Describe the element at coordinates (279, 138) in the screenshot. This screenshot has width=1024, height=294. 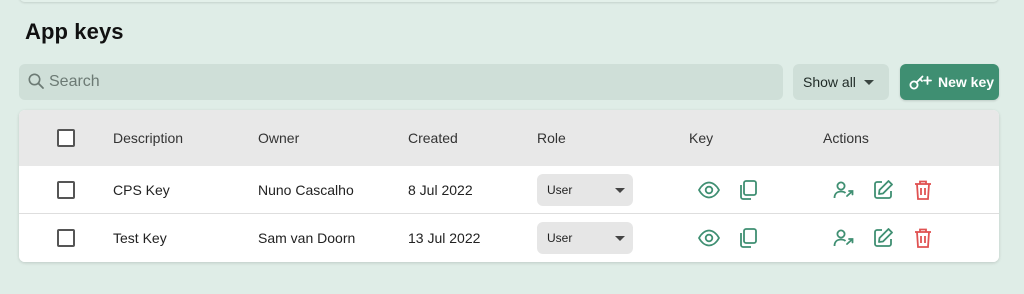
I see `column-header-owner: Owner` at that location.